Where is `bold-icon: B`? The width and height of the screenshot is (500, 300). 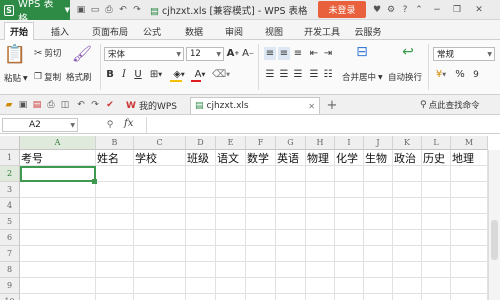 bold-icon: B is located at coordinates (110, 74).